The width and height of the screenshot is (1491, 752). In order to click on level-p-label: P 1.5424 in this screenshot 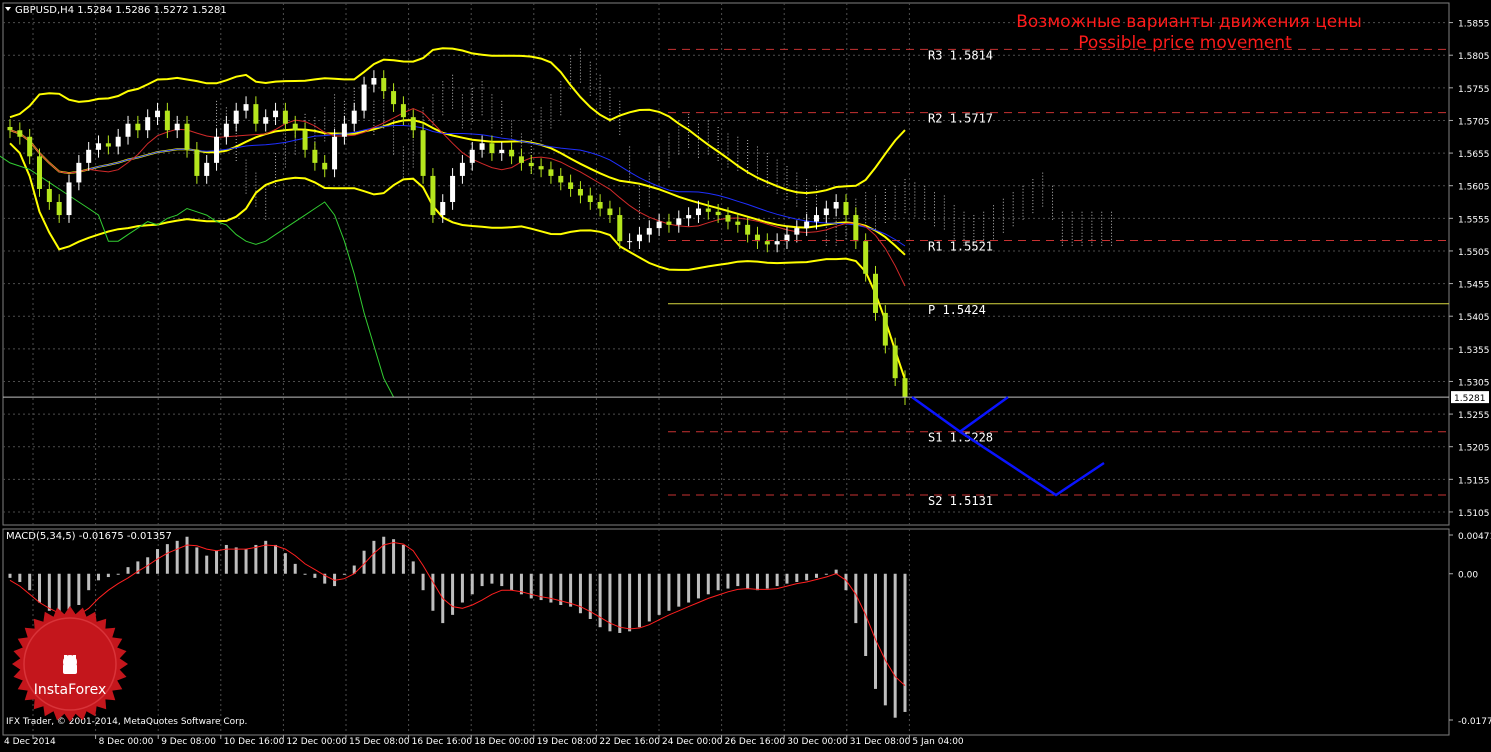, I will do `click(957, 310)`.